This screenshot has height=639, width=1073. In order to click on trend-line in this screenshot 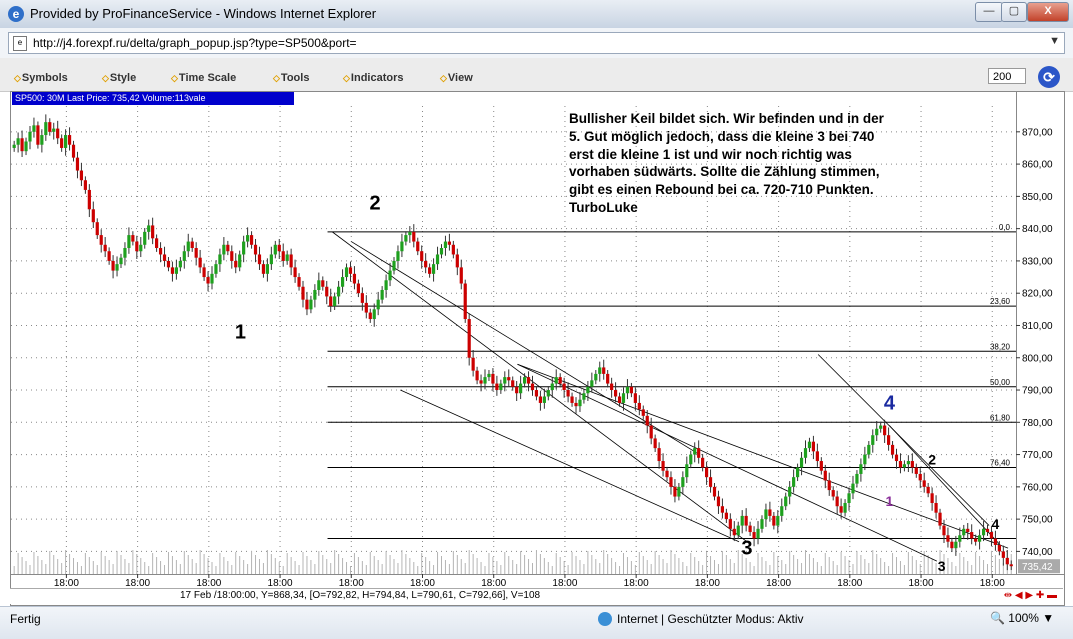, I will do `click(903, 440)`.